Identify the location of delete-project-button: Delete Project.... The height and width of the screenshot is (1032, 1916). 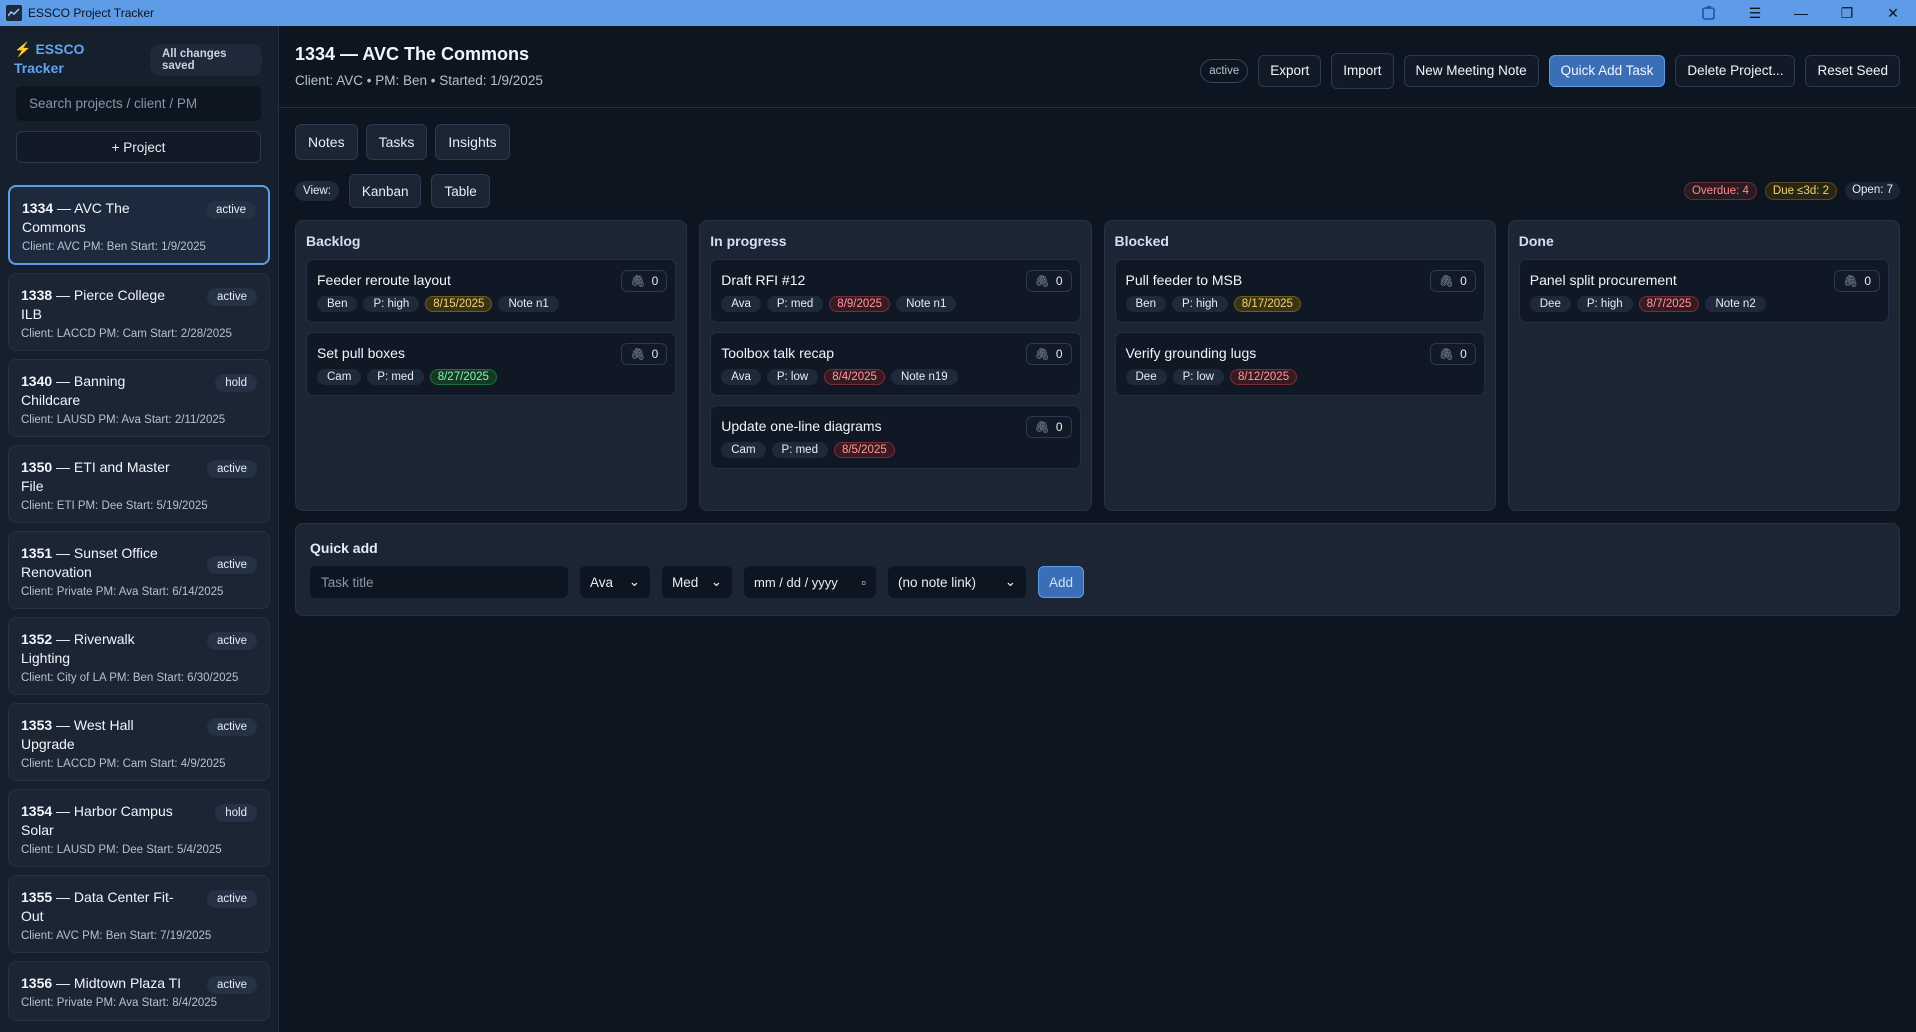
(1735, 70).